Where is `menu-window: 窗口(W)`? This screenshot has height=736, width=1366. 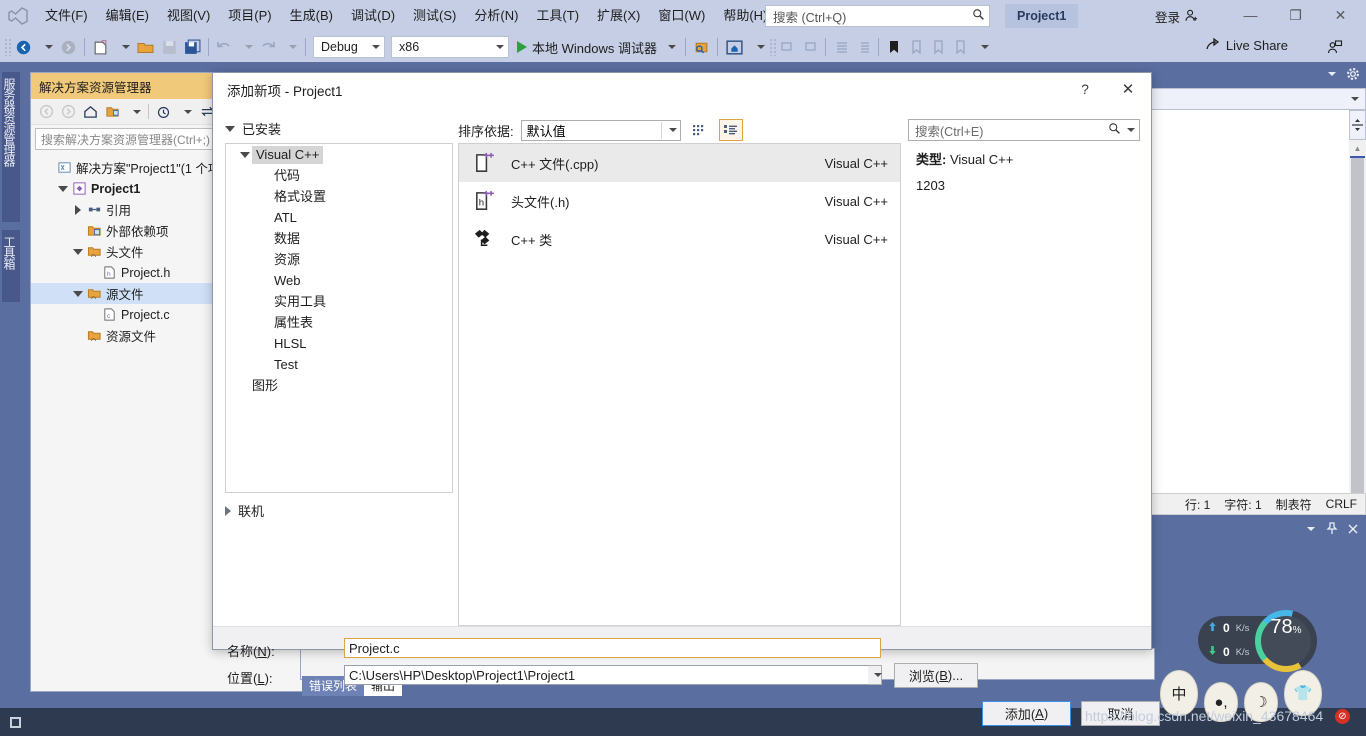 menu-window: 窗口(W) is located at coordinates (681, 16).